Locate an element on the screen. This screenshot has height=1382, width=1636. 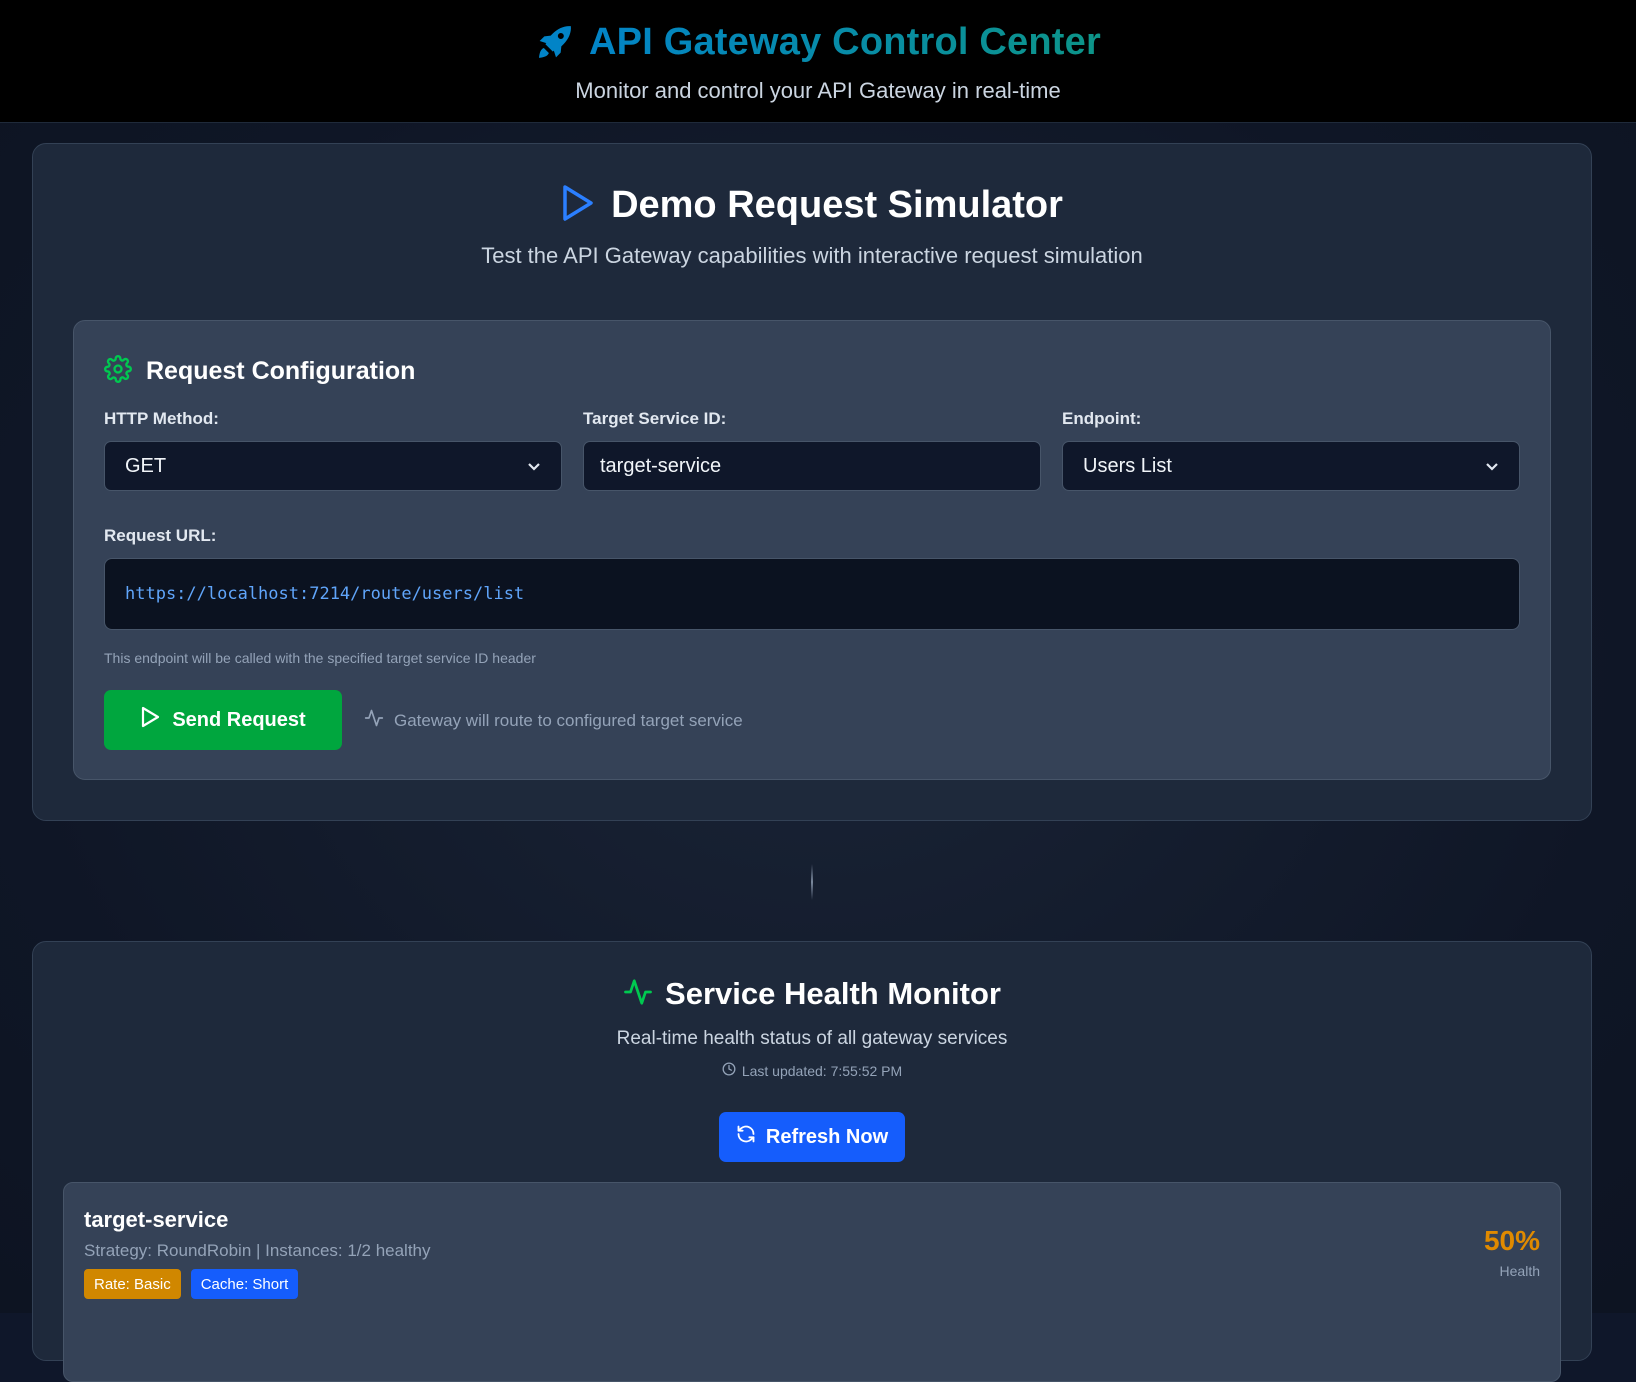
request-url-label: Request URL: is located at coordinates (160, 535).